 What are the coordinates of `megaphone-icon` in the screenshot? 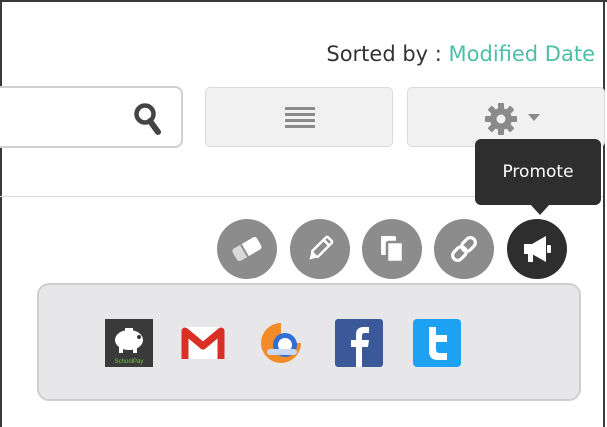 It's located at (537, 249).